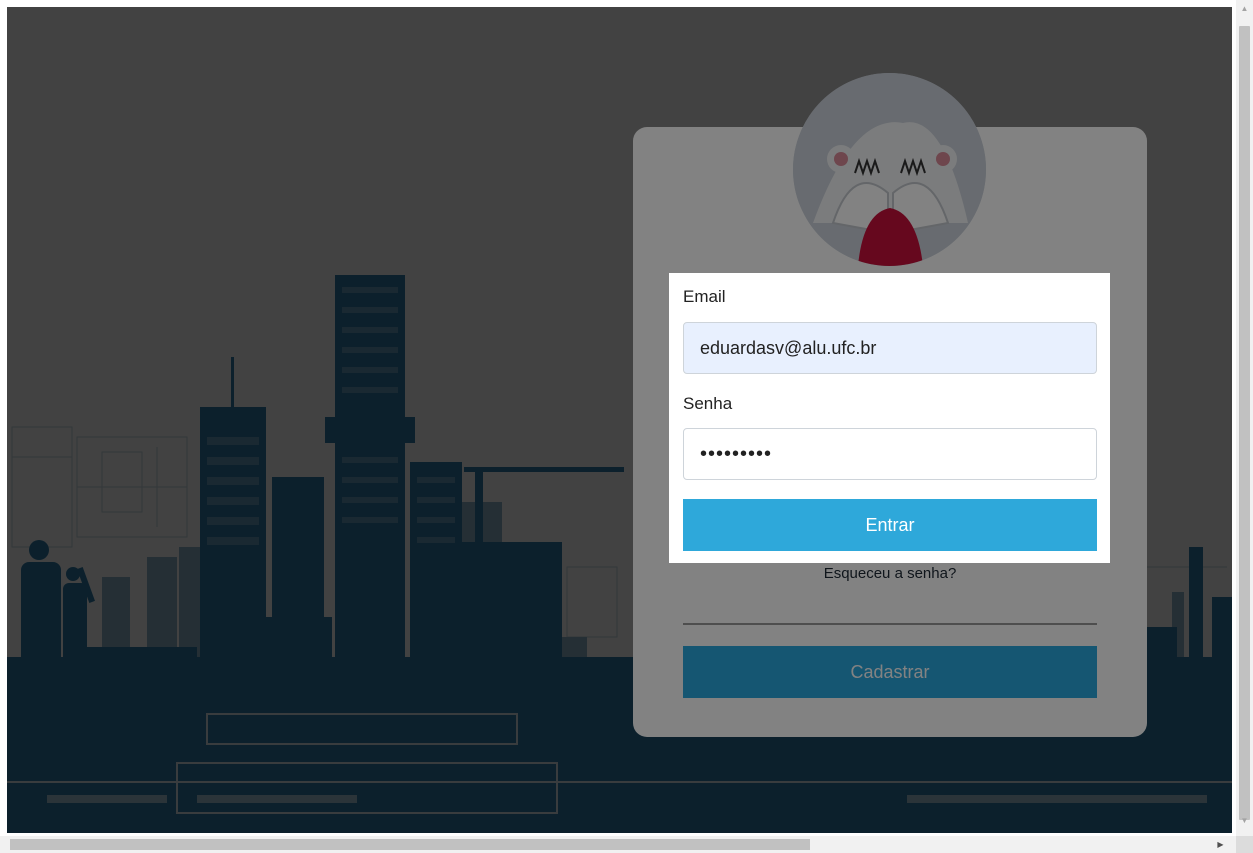  I want to click on form-divider, so click(890, 624).